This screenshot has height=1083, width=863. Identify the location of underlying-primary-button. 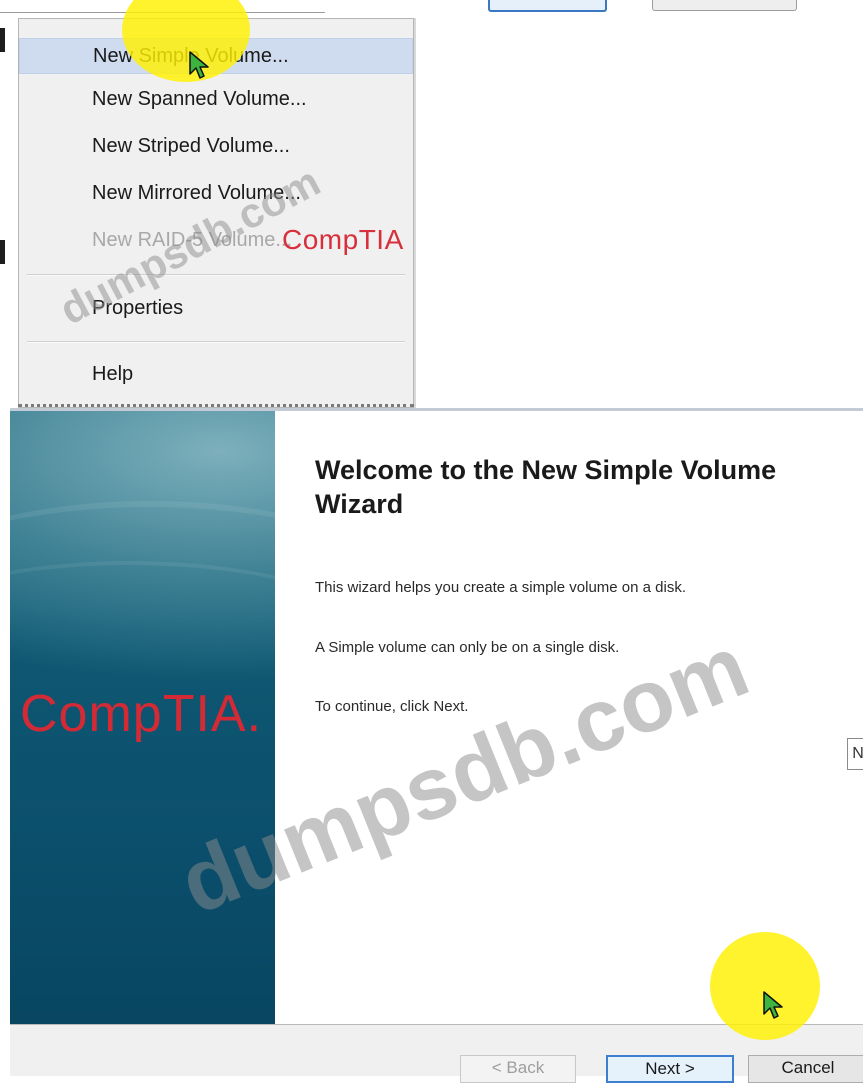
(547, 6).